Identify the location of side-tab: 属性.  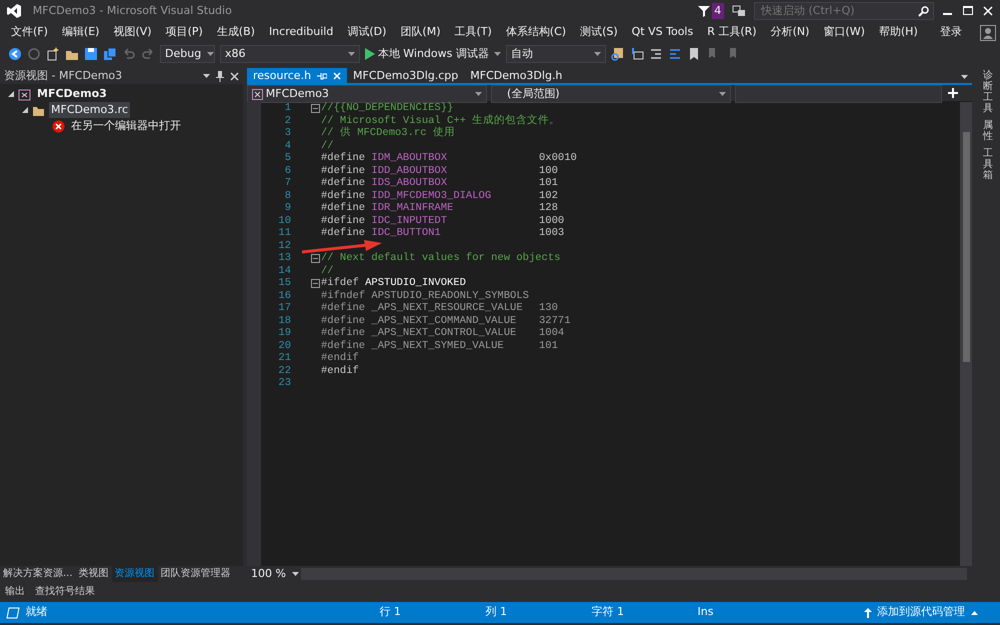
(988, 131).